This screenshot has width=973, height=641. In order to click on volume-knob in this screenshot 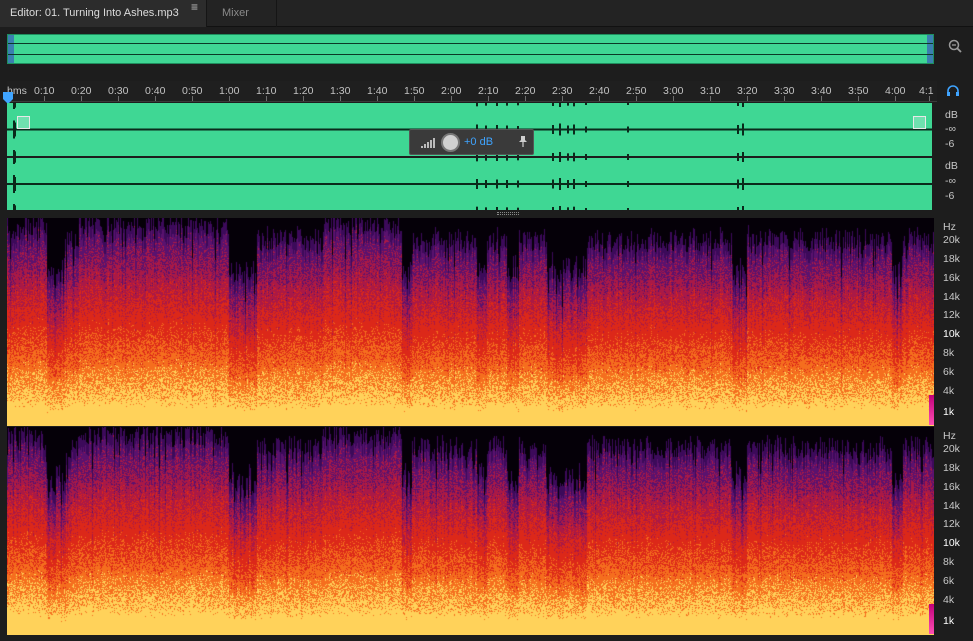, I will do `click(450, 142)`.